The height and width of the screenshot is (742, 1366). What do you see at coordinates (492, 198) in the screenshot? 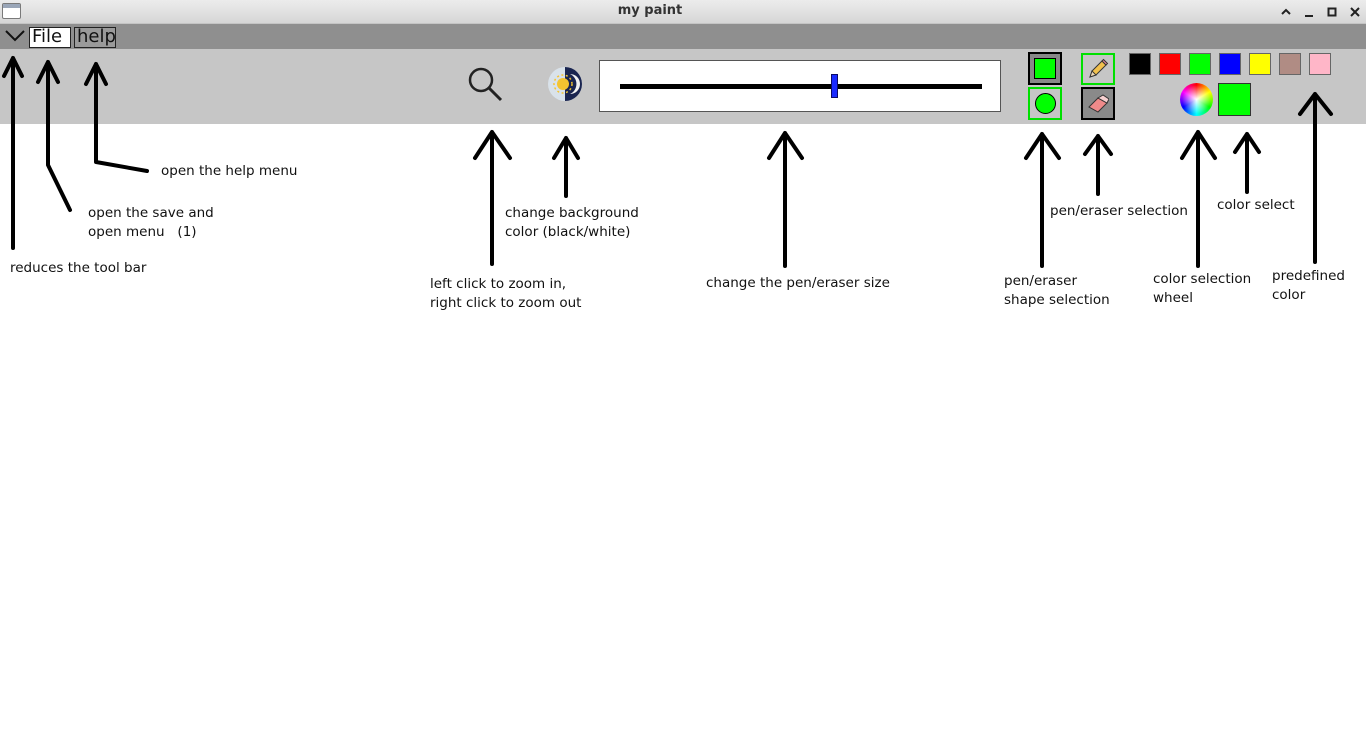
I see `arrow-zoom` at bounding box center [492, 198].